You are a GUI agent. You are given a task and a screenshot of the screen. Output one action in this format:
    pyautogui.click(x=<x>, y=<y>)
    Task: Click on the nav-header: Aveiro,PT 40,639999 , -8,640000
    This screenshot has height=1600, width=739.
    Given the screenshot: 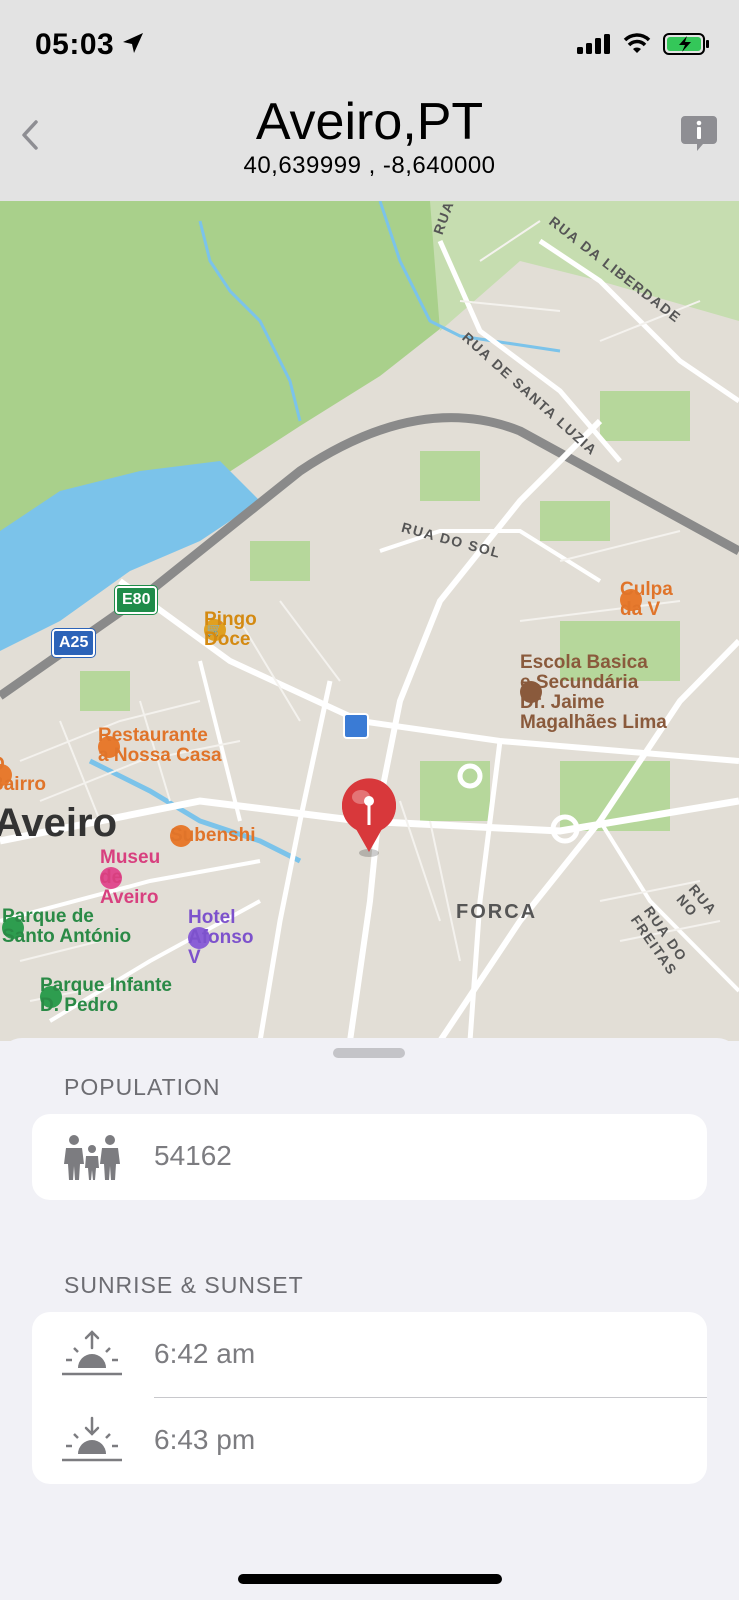 What is the action you would take?
    pyautogui.click(x=369, y=145)
    